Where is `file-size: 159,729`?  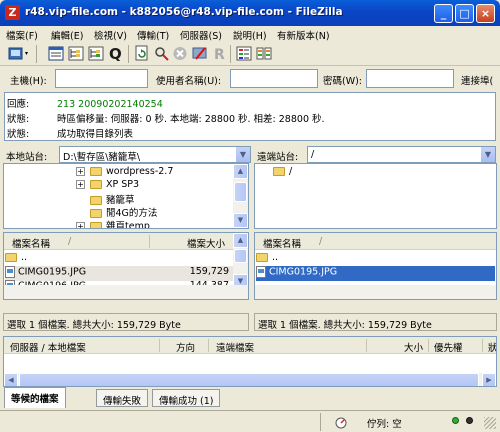 file-size: 159,729 is located at coordinates (209, 271).